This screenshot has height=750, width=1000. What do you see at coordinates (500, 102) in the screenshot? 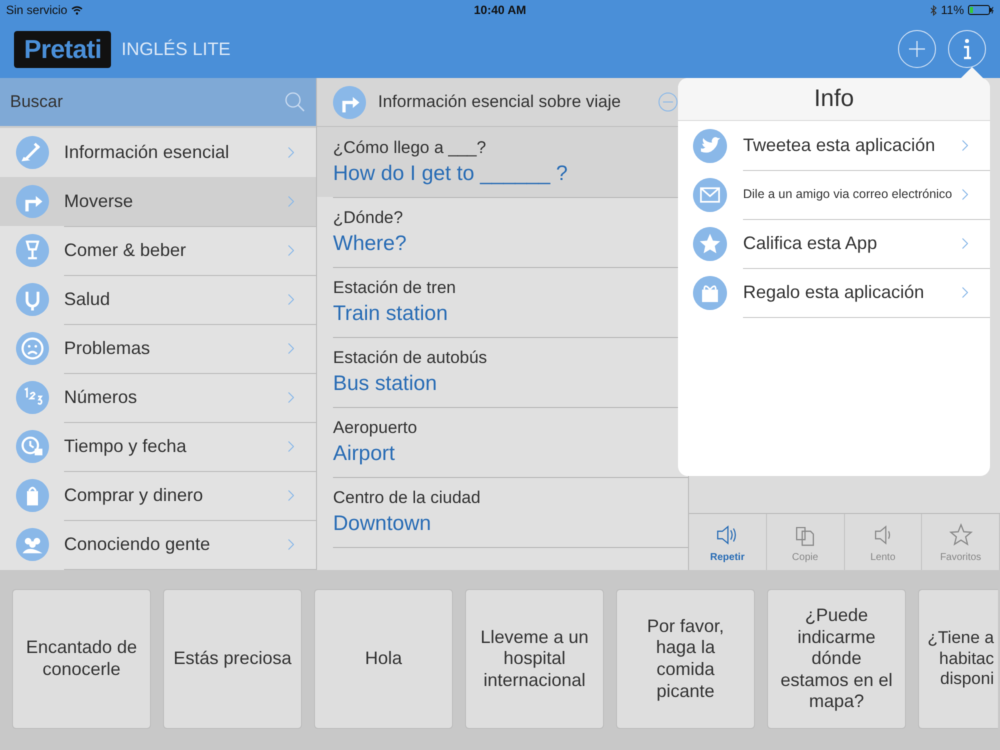
I see `section-title: Información esencial sobre viaje` at bounding box center [500, 102].